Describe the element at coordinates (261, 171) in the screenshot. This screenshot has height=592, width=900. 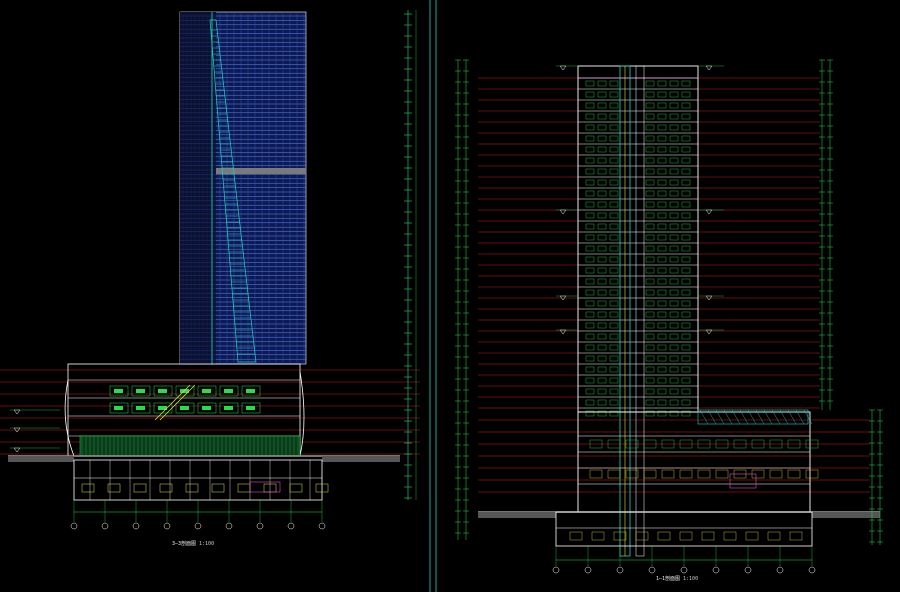
I see `mechanical-floor-band` at that location.